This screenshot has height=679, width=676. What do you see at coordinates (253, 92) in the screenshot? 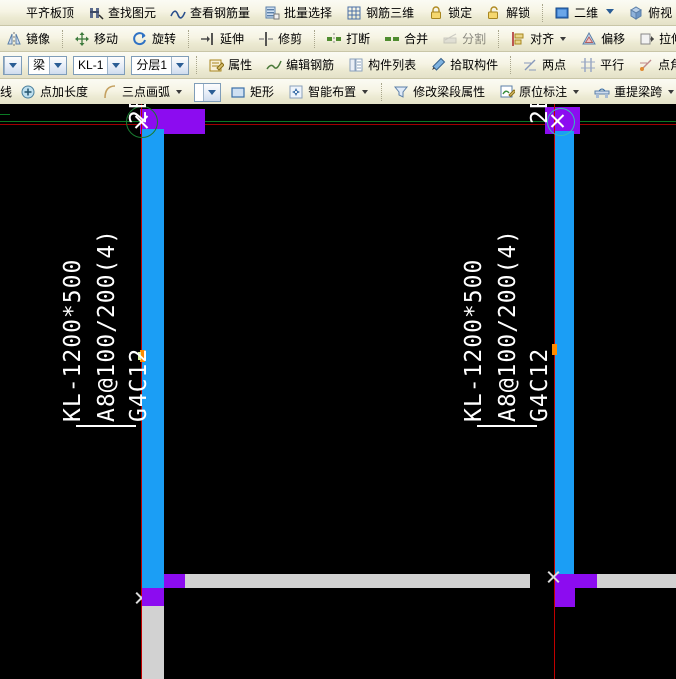
I see `rectangle-button: 矩形` at bounding box center [253, 92].